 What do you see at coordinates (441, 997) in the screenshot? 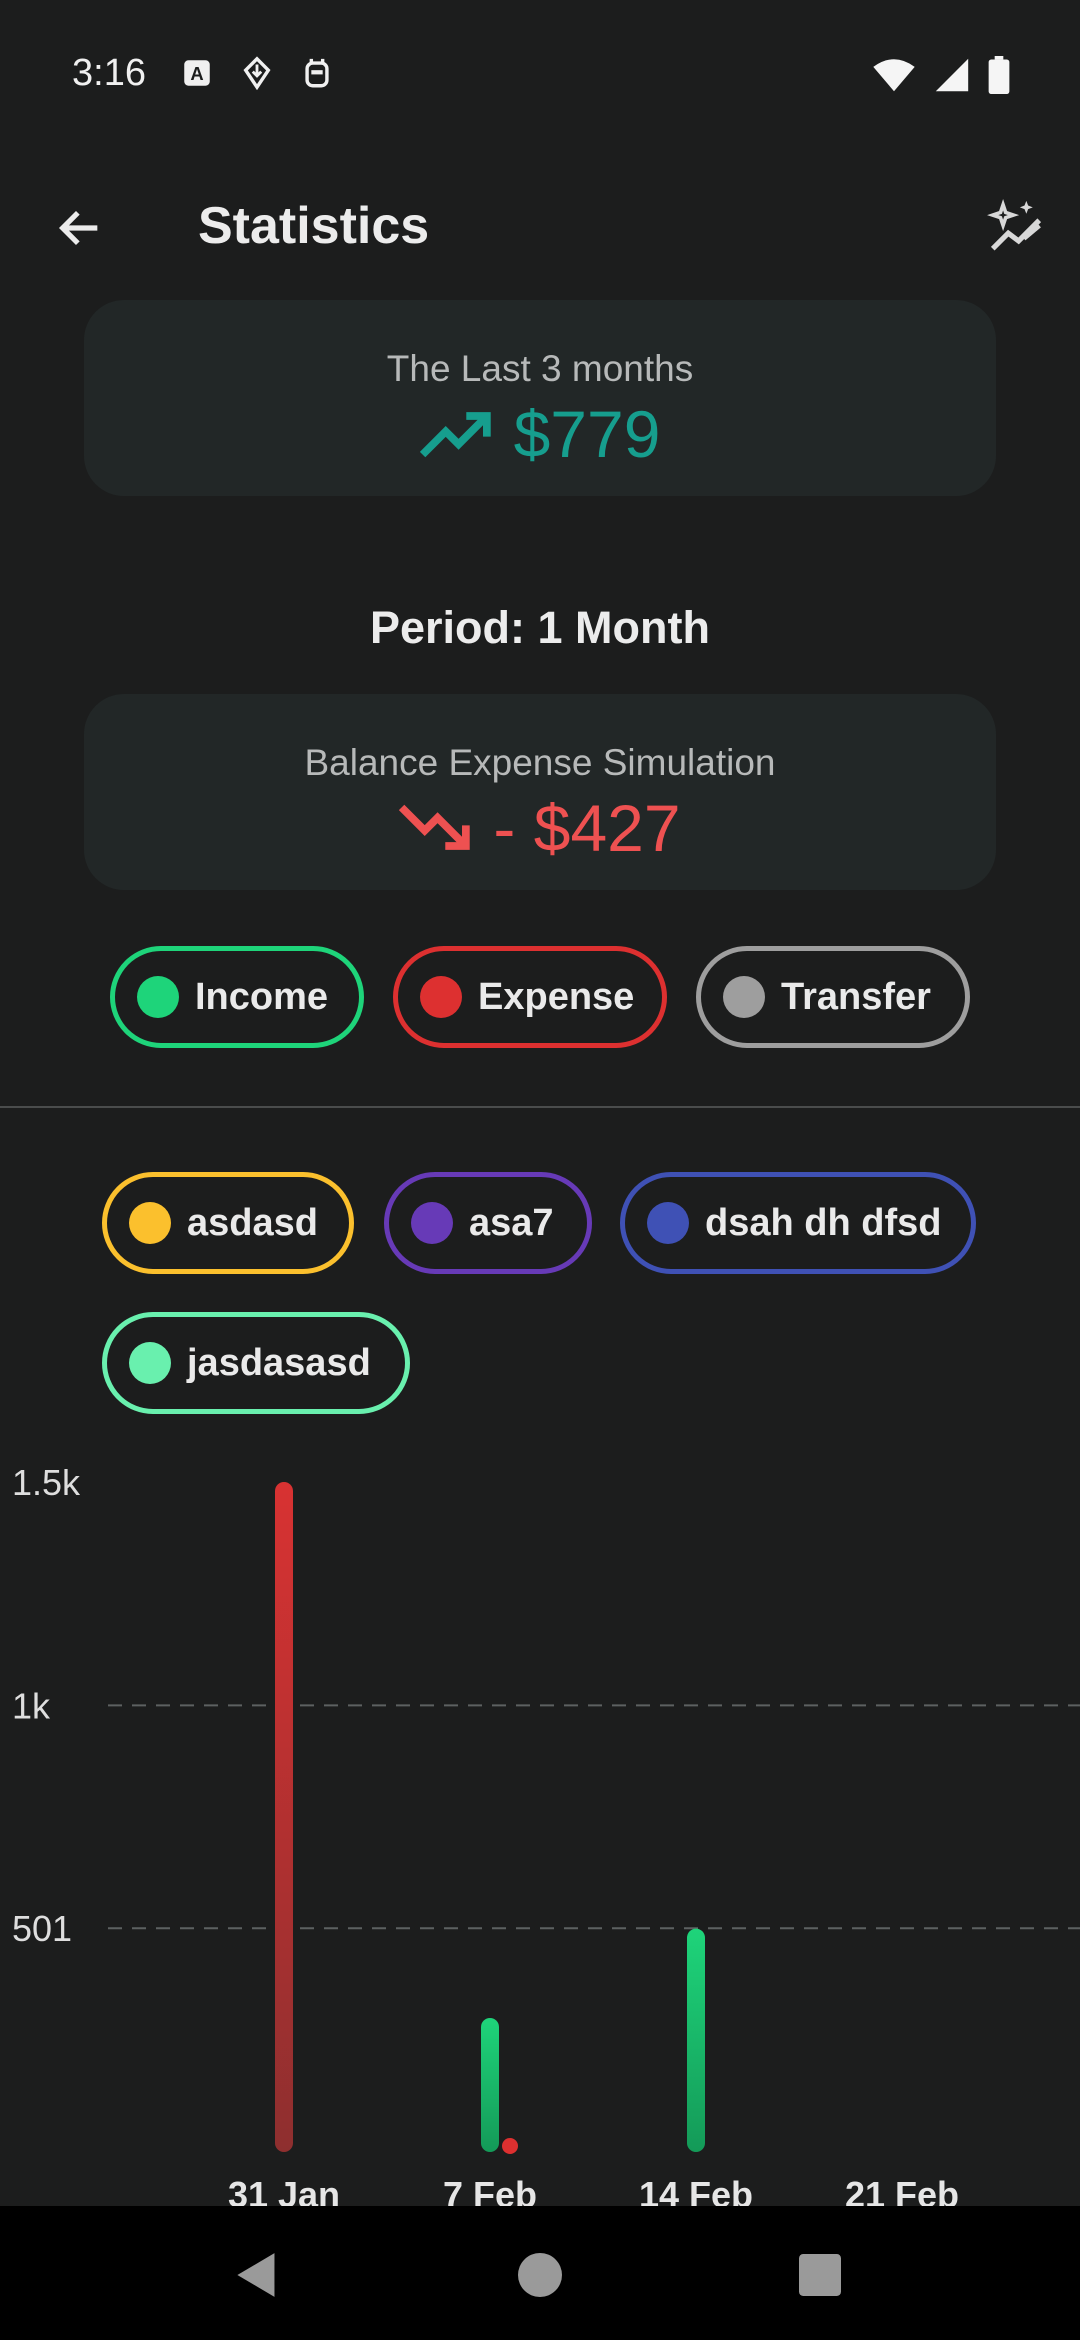
I see `expense-dot` at bounding box center [441, 997].